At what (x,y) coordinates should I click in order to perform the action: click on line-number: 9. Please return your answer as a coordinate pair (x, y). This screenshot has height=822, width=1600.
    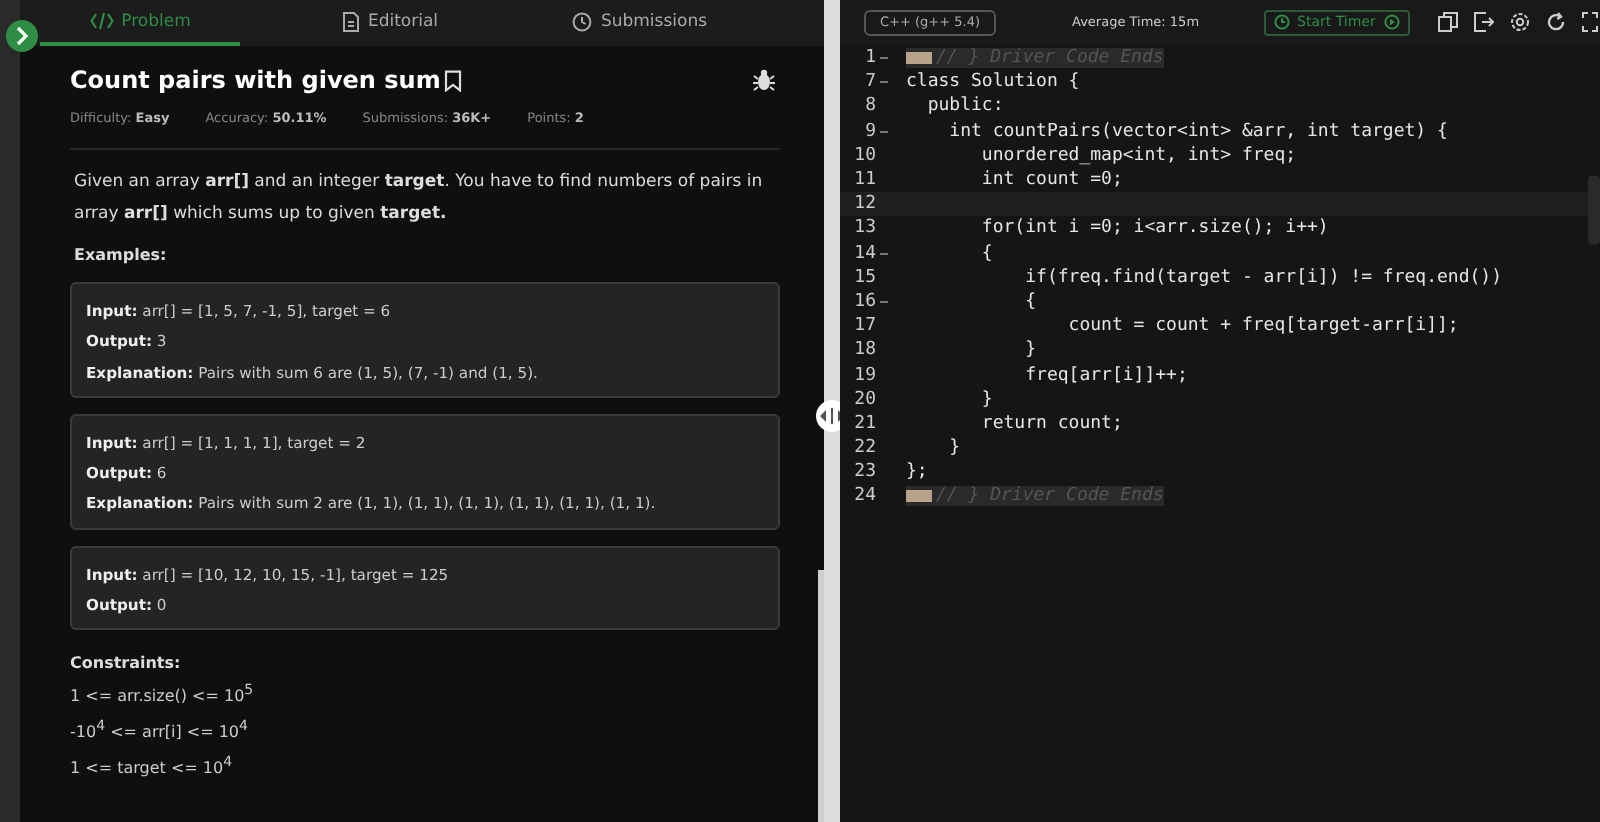
    Looking at the image, I should click on (869, 131).